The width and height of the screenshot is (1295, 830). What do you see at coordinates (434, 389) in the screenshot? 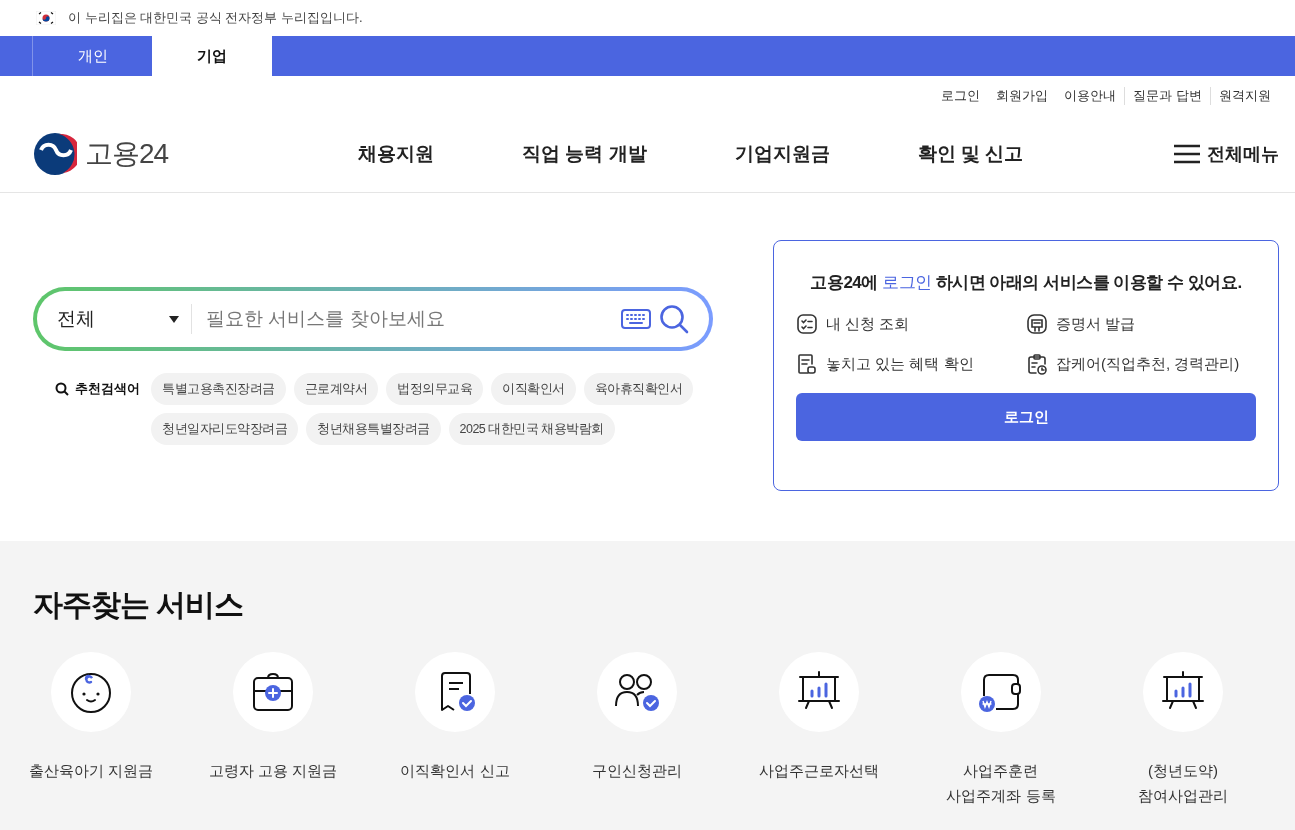
I see `keyword-chip: 법정의무교육` at bounding box center [434, 389].